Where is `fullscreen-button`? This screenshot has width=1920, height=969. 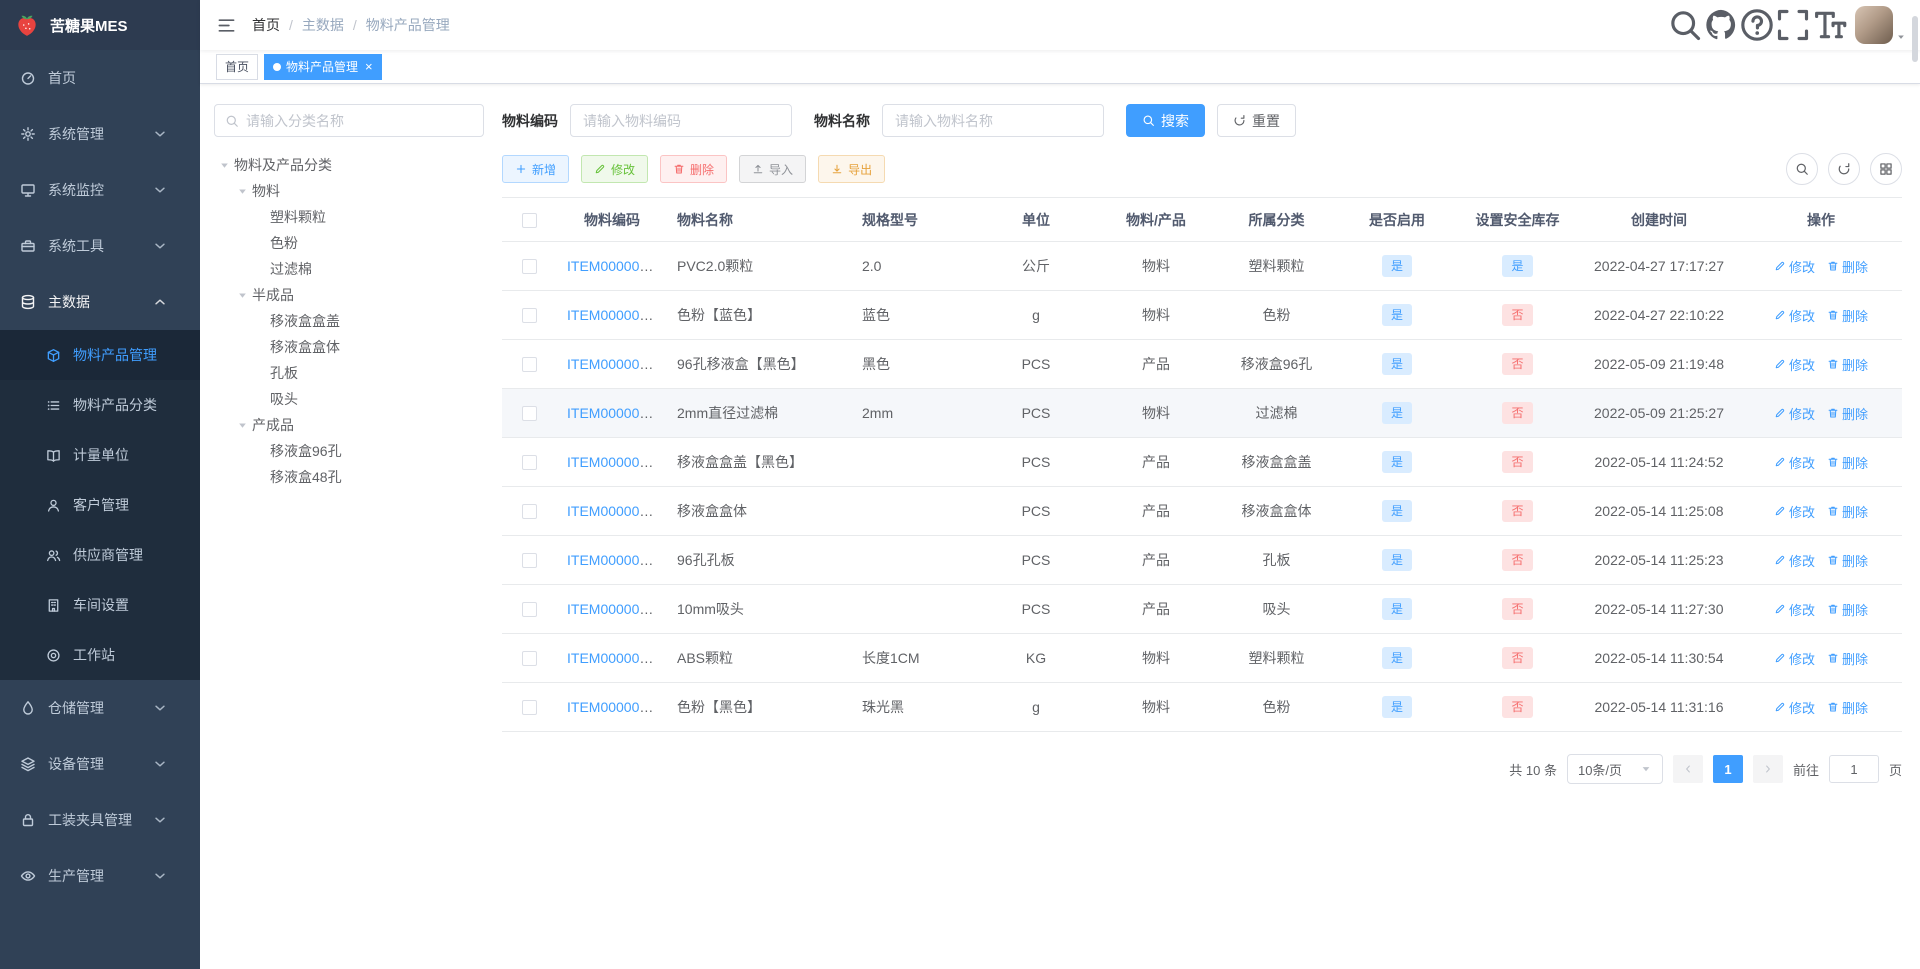
fullscreen-button is located at coordinates (1793, 25).